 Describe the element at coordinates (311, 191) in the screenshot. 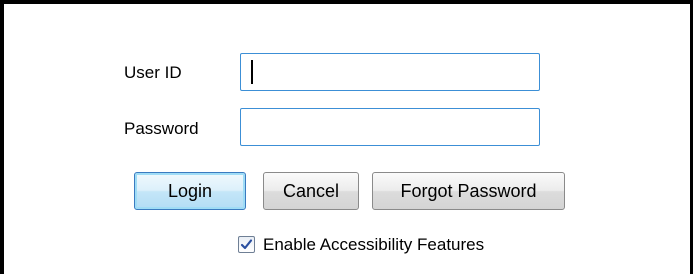

I see `cancel-button: Cancel` at that location.